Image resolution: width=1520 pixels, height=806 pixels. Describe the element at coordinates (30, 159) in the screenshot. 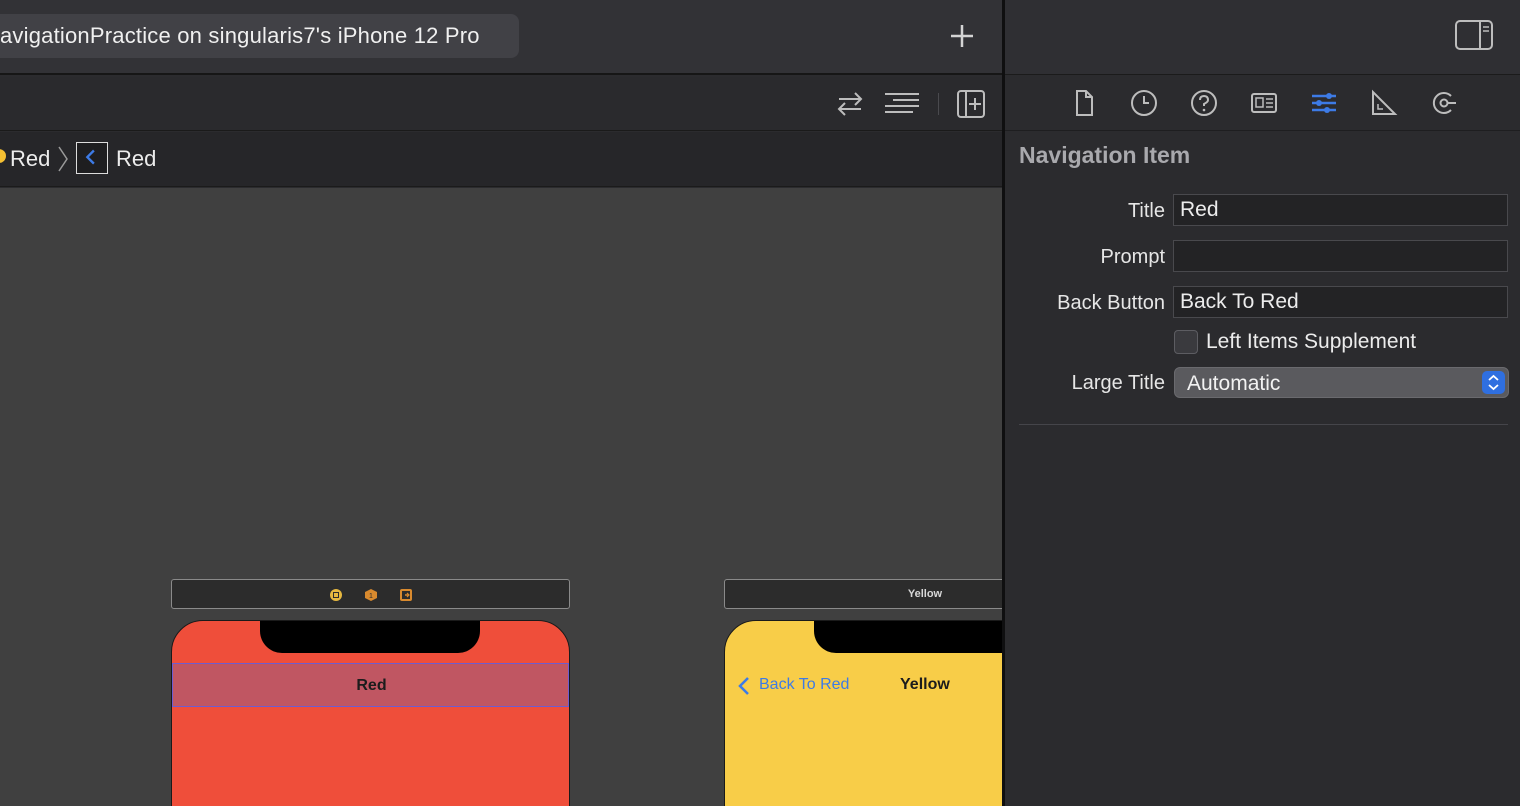

I see `jumpbar-scene-item: Red` at that location.